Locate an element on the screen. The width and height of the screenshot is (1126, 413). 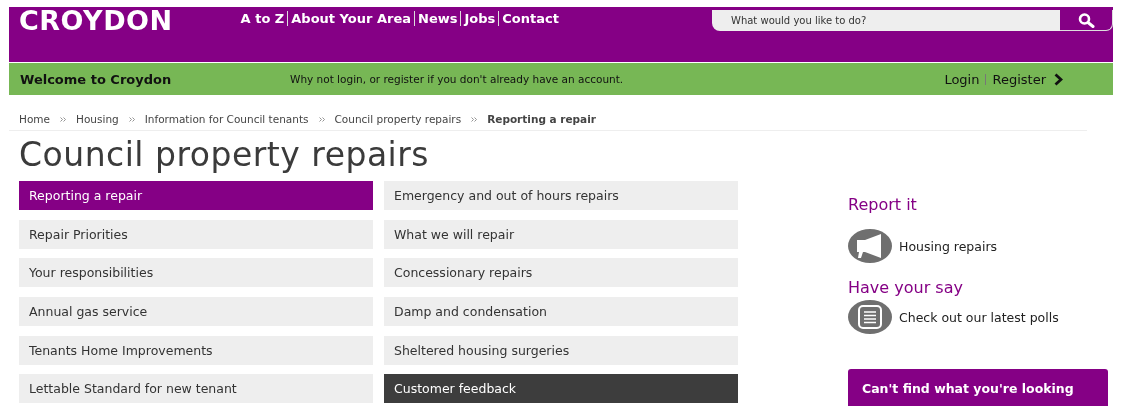
croydon-logo: CROYDON is located at coordinates (96, 21).